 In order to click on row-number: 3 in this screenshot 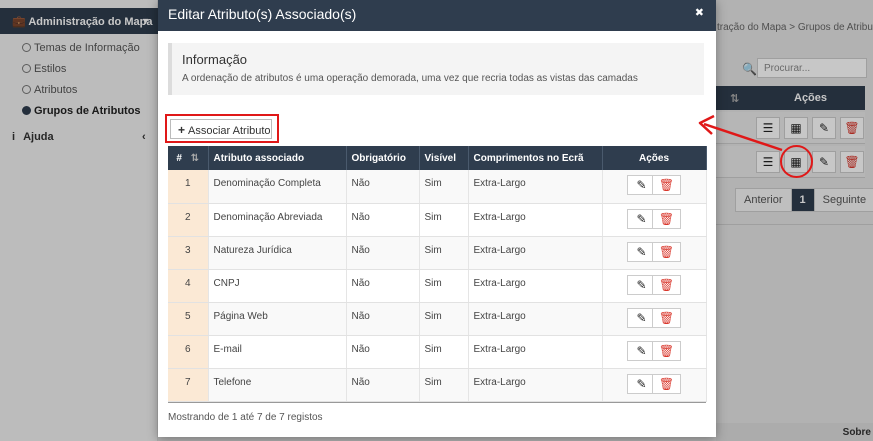, I will do `click(188, 253)`.